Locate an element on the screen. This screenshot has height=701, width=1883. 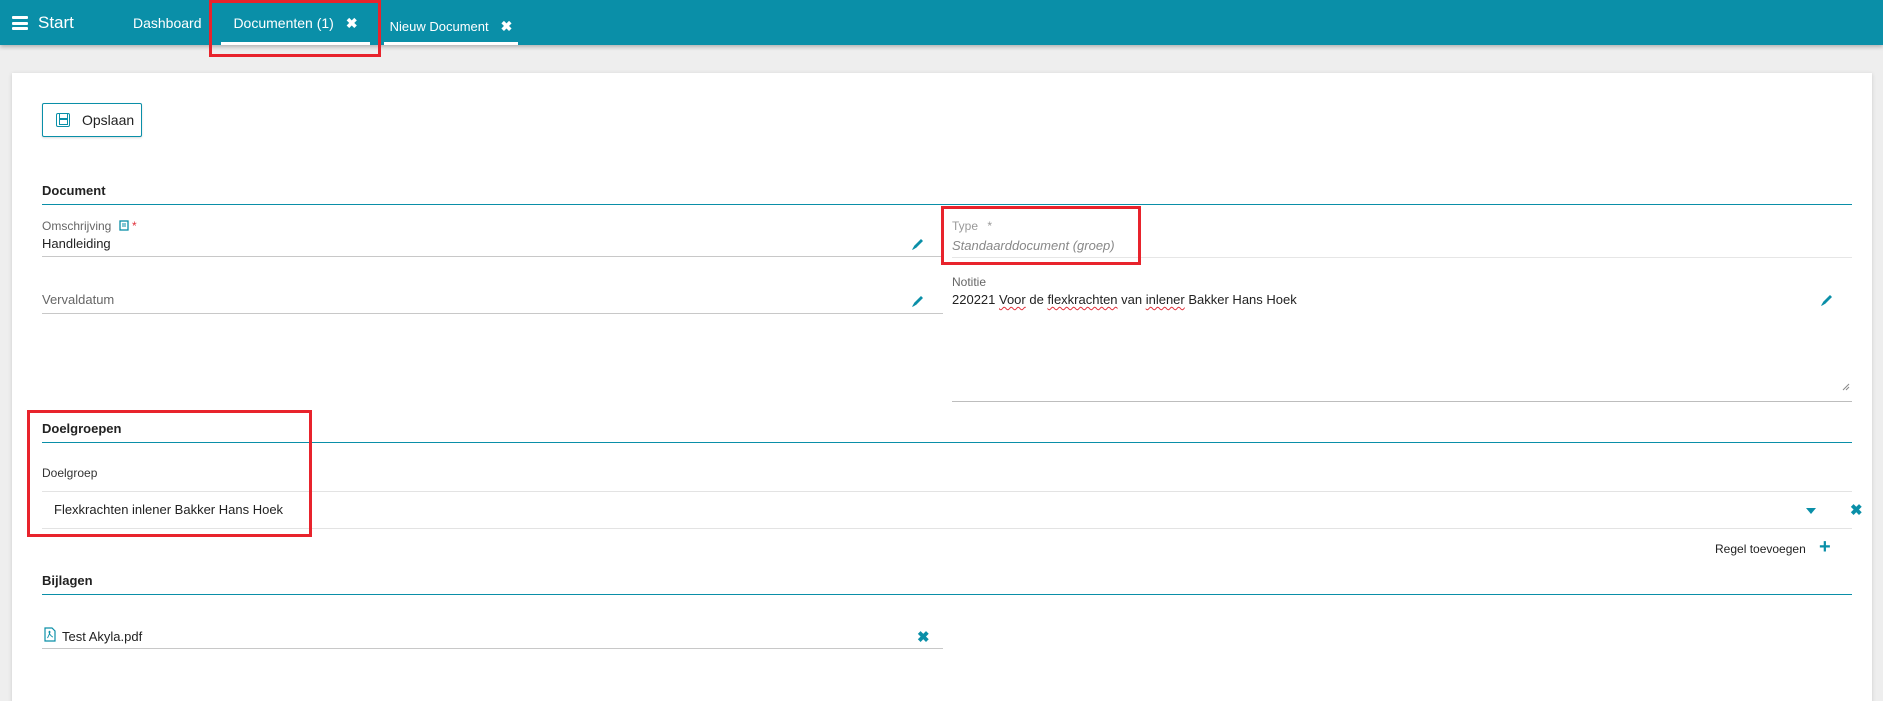
section-title-document: Document is located at coordinates (74, 190).